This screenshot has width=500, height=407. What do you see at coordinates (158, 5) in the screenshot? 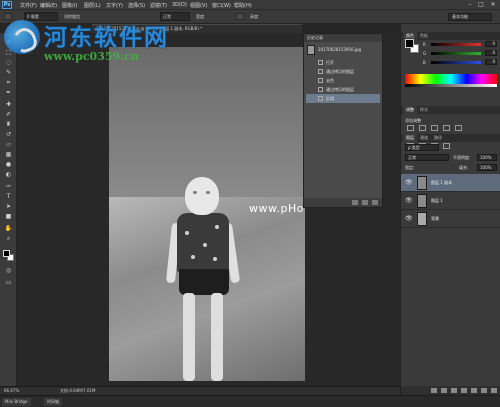
I see `menu-filter: 滤镜(T)` at bounding box center [158, 5].